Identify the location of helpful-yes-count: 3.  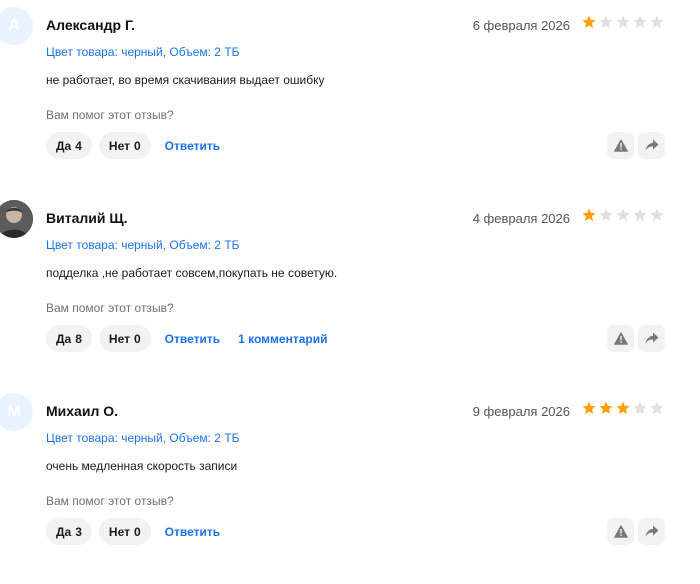
(78, 531).